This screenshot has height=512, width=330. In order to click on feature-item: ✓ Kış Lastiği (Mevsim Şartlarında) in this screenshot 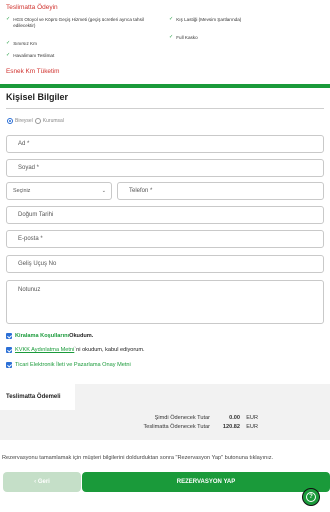, I will do `click(205, 19)`.